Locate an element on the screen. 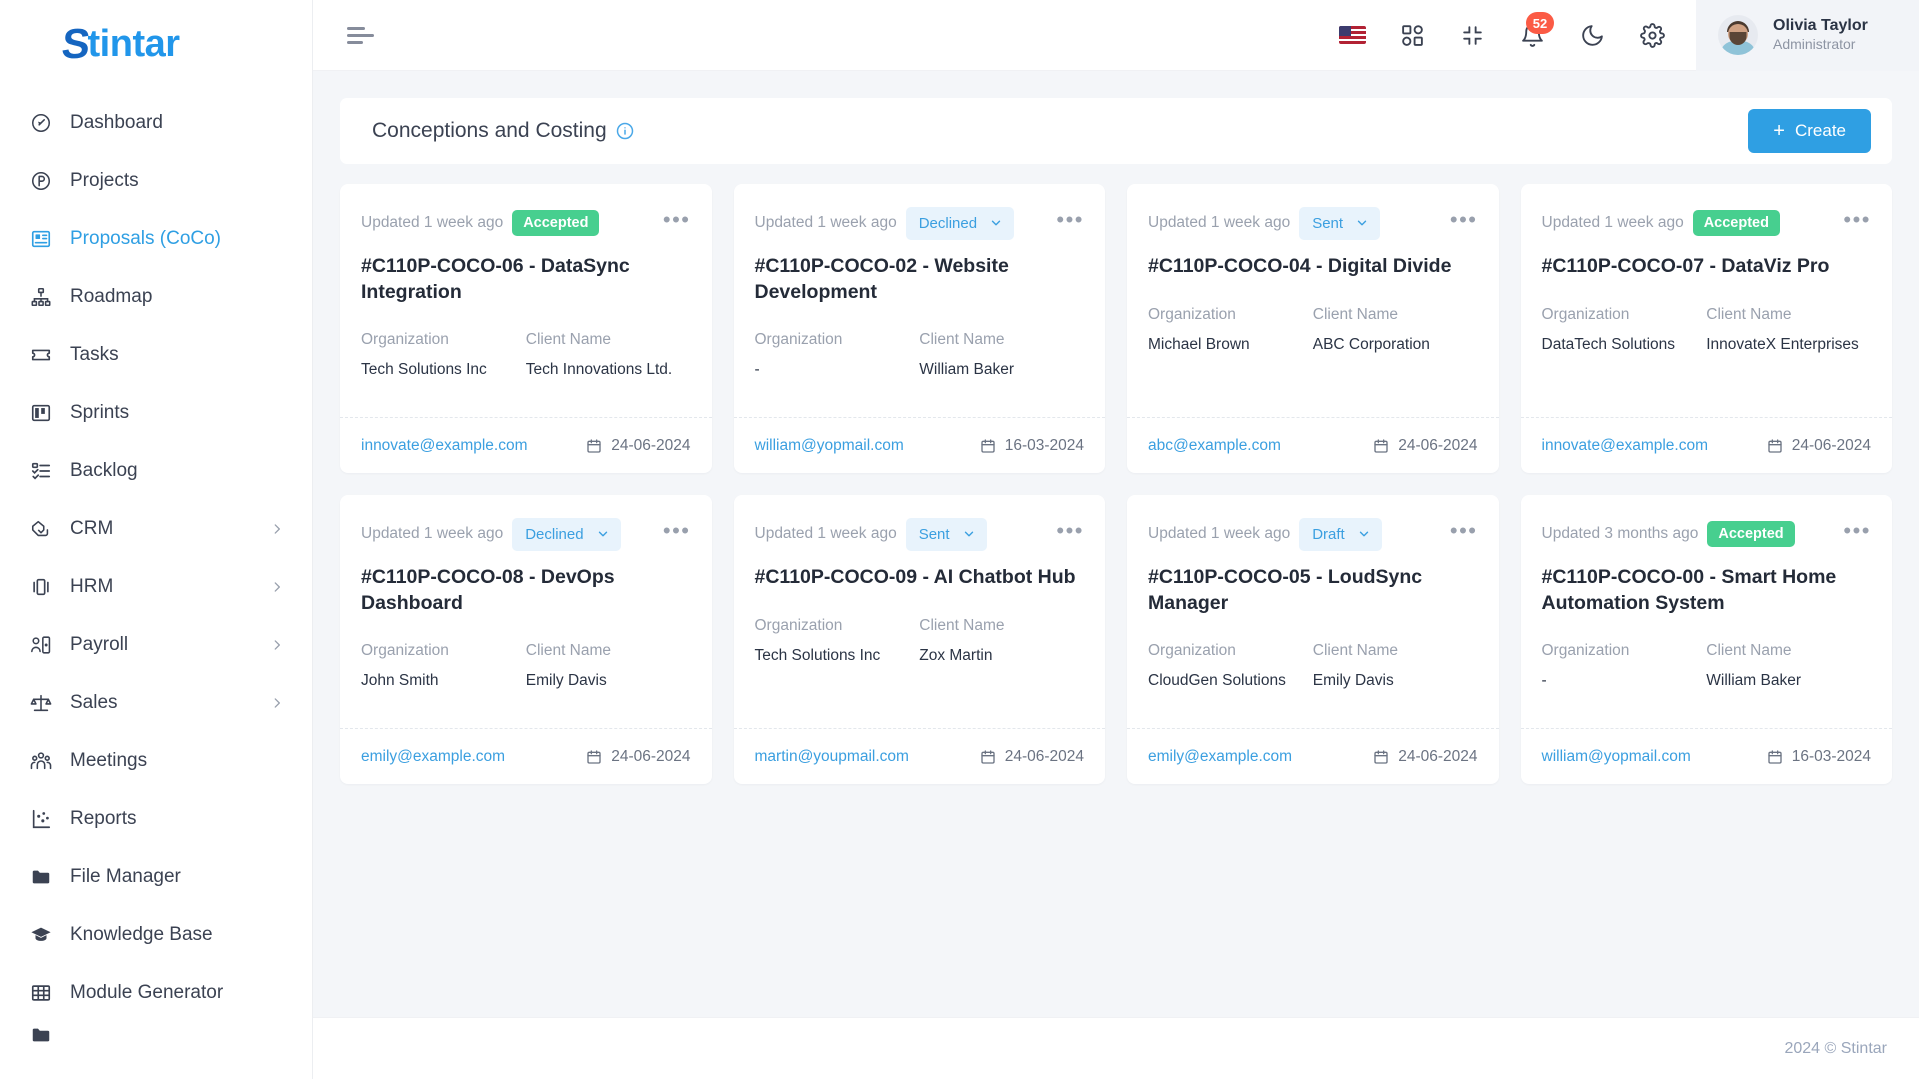 The width and height of the screenshot is (1919, 1079). proposal-icon is located at coordinates (41, 239).